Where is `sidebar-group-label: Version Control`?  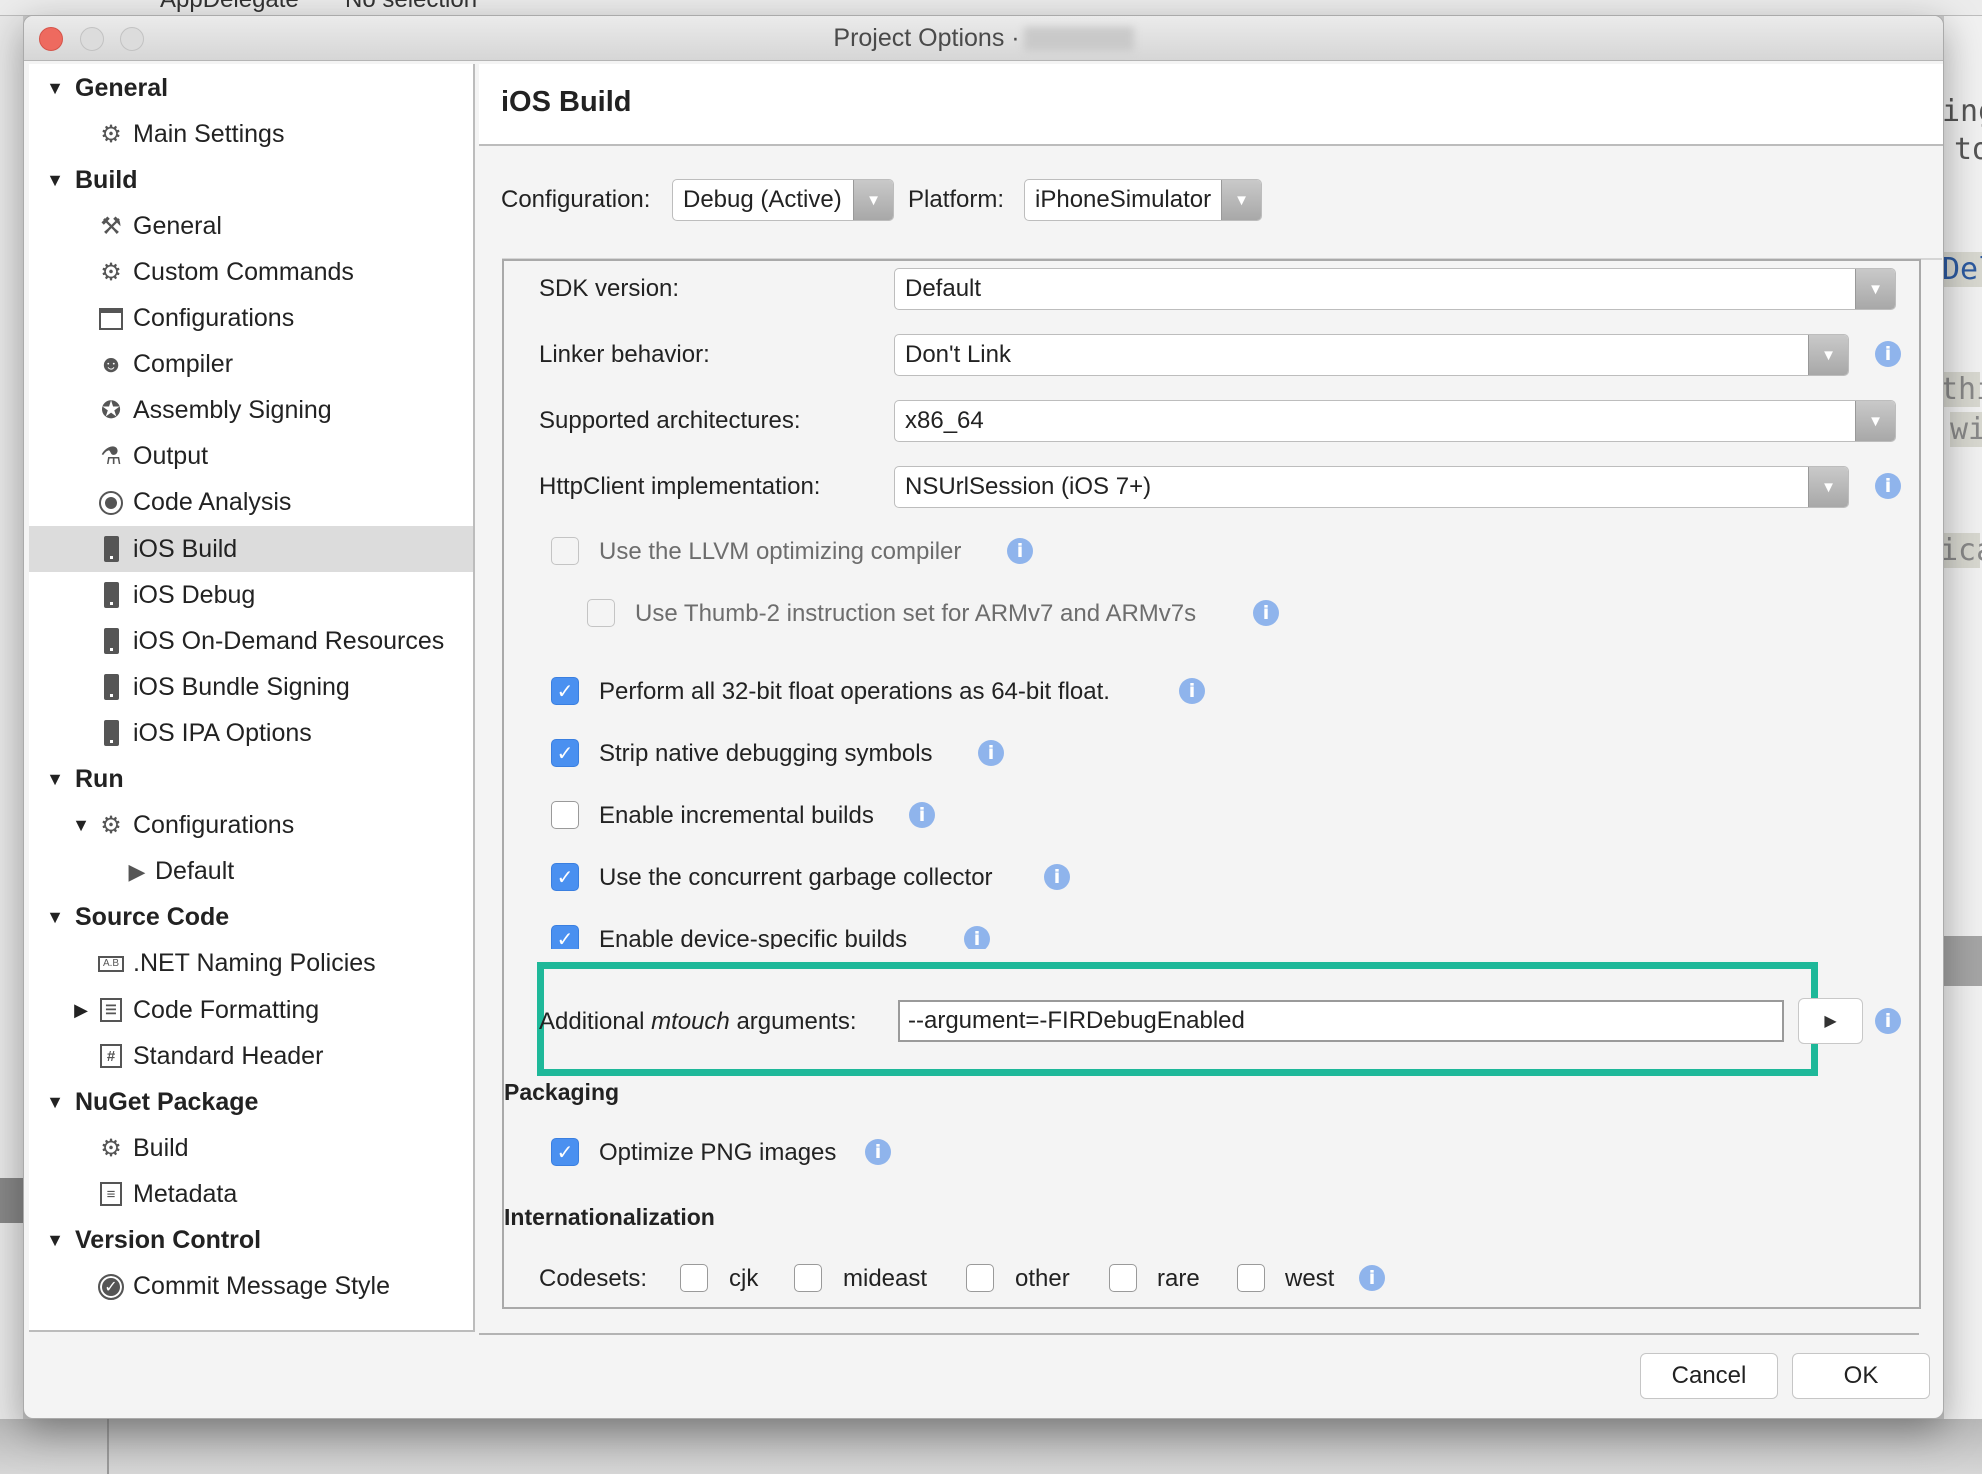
sidebar-group-label: Version Control is located at coordinates (168, 1240).